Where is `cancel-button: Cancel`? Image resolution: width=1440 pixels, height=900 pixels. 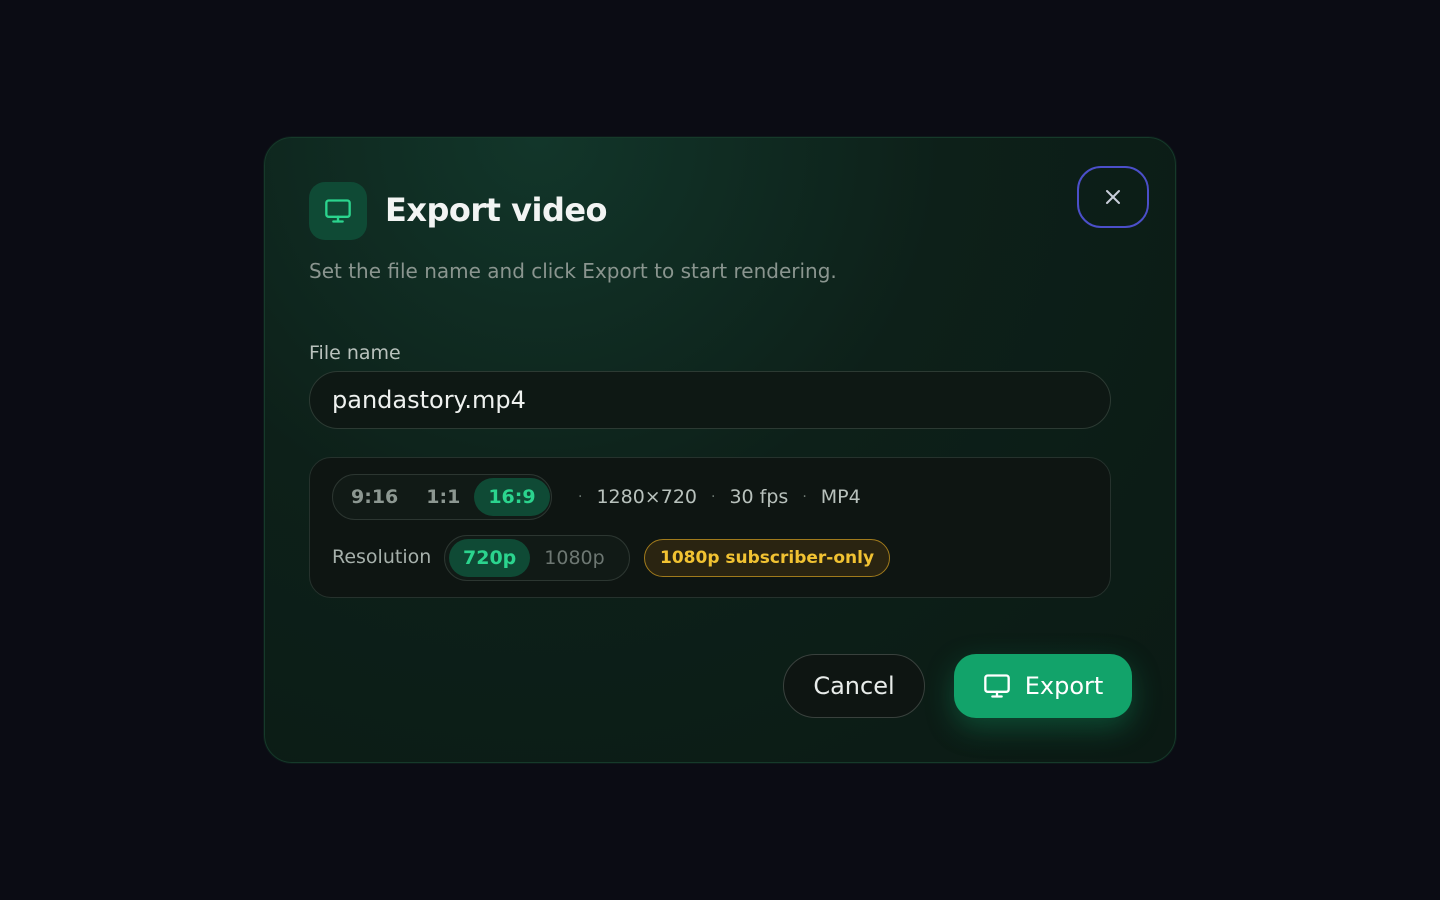
cancel-button: Cancel is located at coordinates (854, 686).